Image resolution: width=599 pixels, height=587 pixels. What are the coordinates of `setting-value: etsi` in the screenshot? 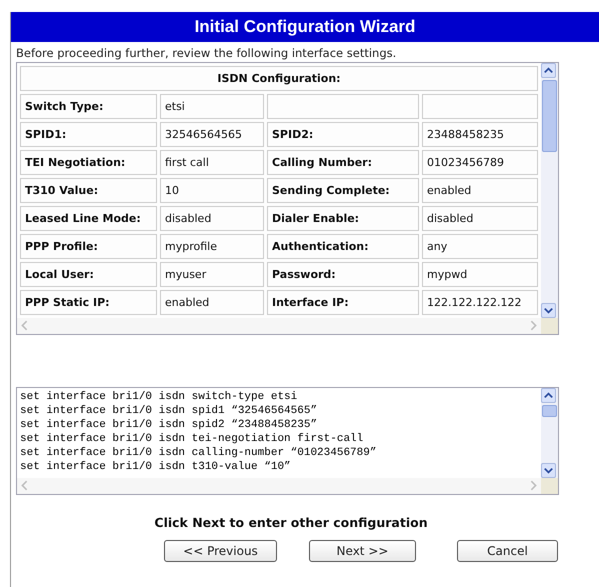 It's located at (212, 106).